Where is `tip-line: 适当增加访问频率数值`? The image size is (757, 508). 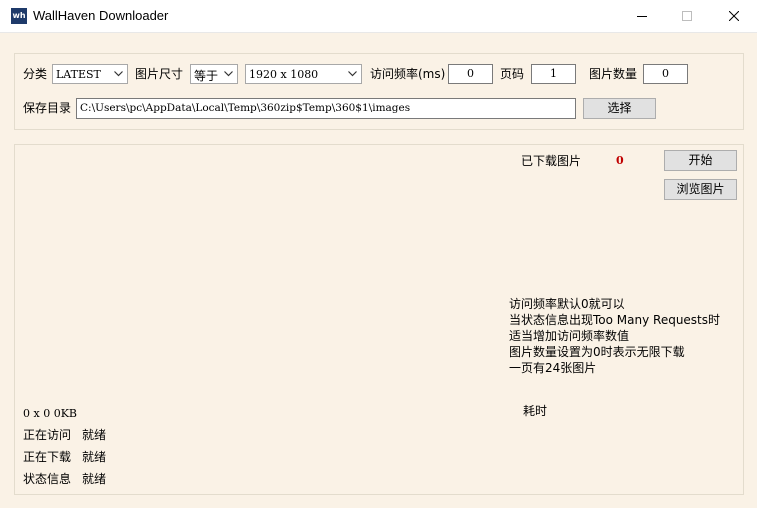
tip-line: 适当增加访问频率数值 is located at coordinates (569, 336).